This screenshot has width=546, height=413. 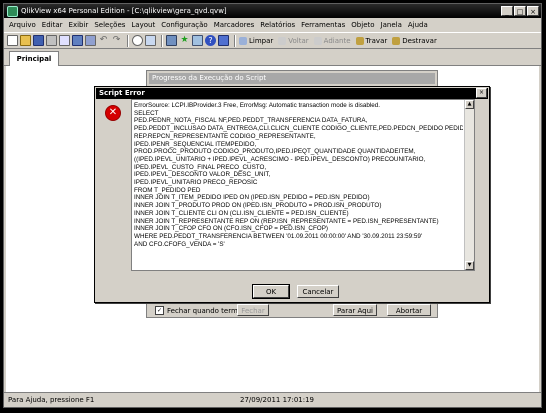 I want to click on limpar-label: Limpar, so click(x=261, y=40).